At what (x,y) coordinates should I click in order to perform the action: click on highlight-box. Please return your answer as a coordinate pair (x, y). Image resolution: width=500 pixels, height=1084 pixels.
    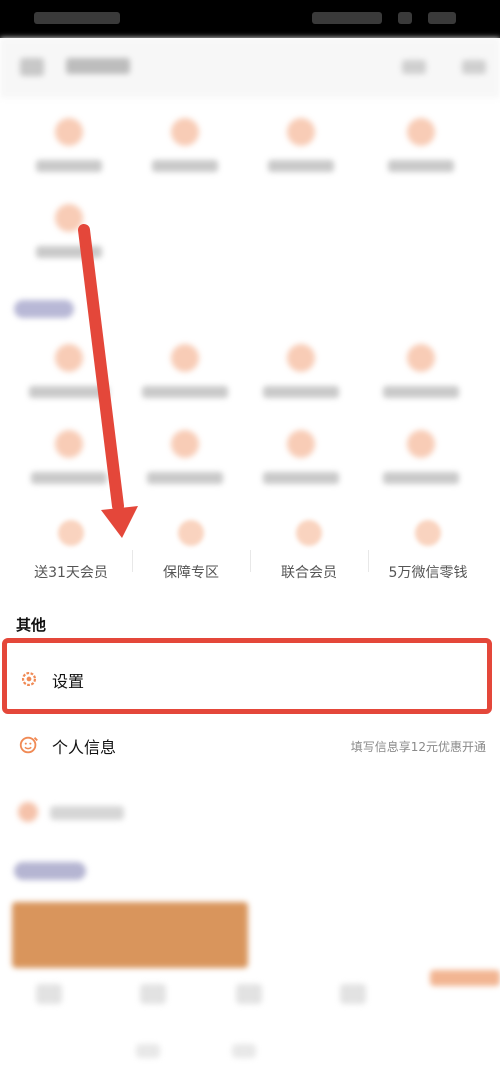
    Looking at the image, I should click on (247, 676).